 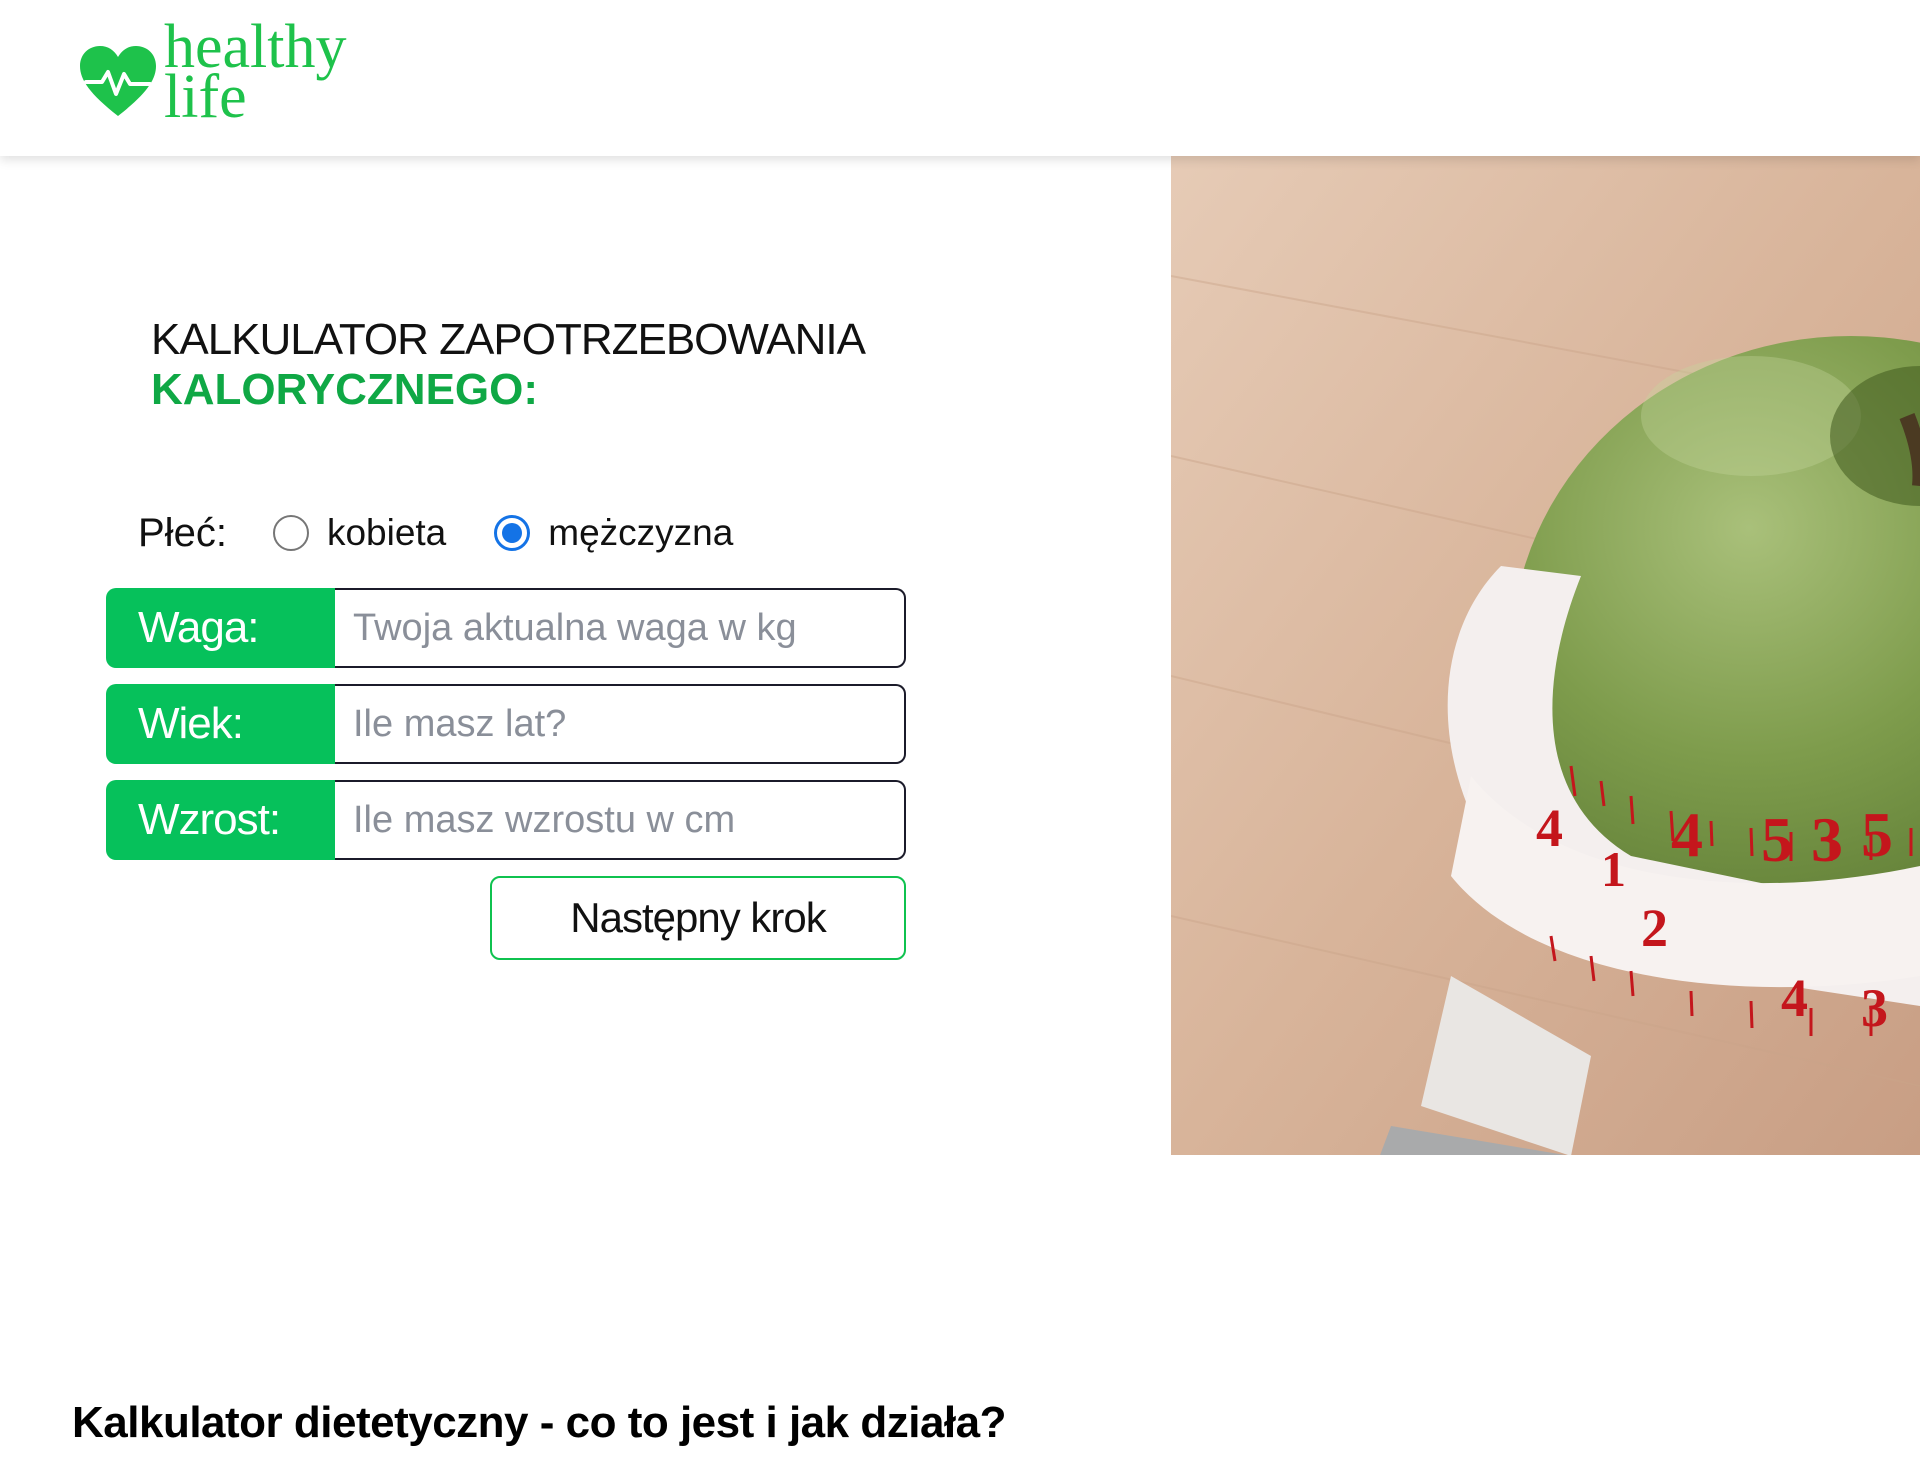 I want to click on height-label: Wzrost:, so click(x=220, y=820).